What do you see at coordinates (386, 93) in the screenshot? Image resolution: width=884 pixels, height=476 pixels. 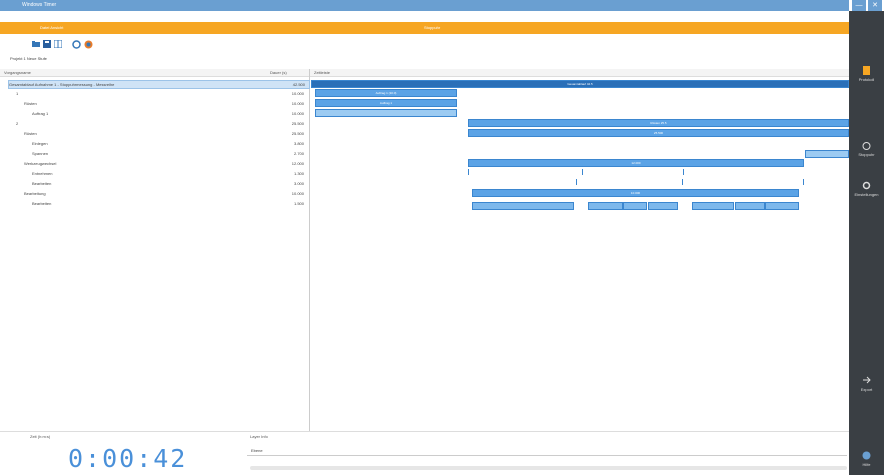 I see `timeline-bar: Auftrag 1 (10.0)` at bounding box center [386, 93].